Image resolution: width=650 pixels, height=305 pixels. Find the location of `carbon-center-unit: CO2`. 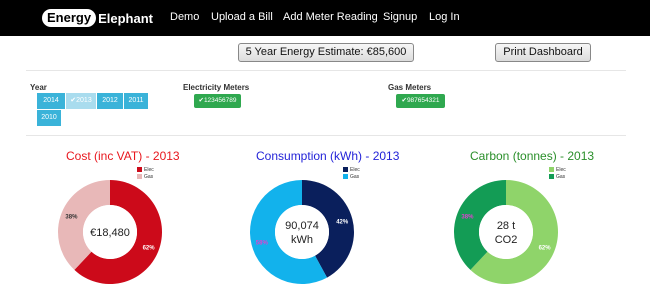

carbon-center-unit: CO2 is located at coordinates (506, 240).